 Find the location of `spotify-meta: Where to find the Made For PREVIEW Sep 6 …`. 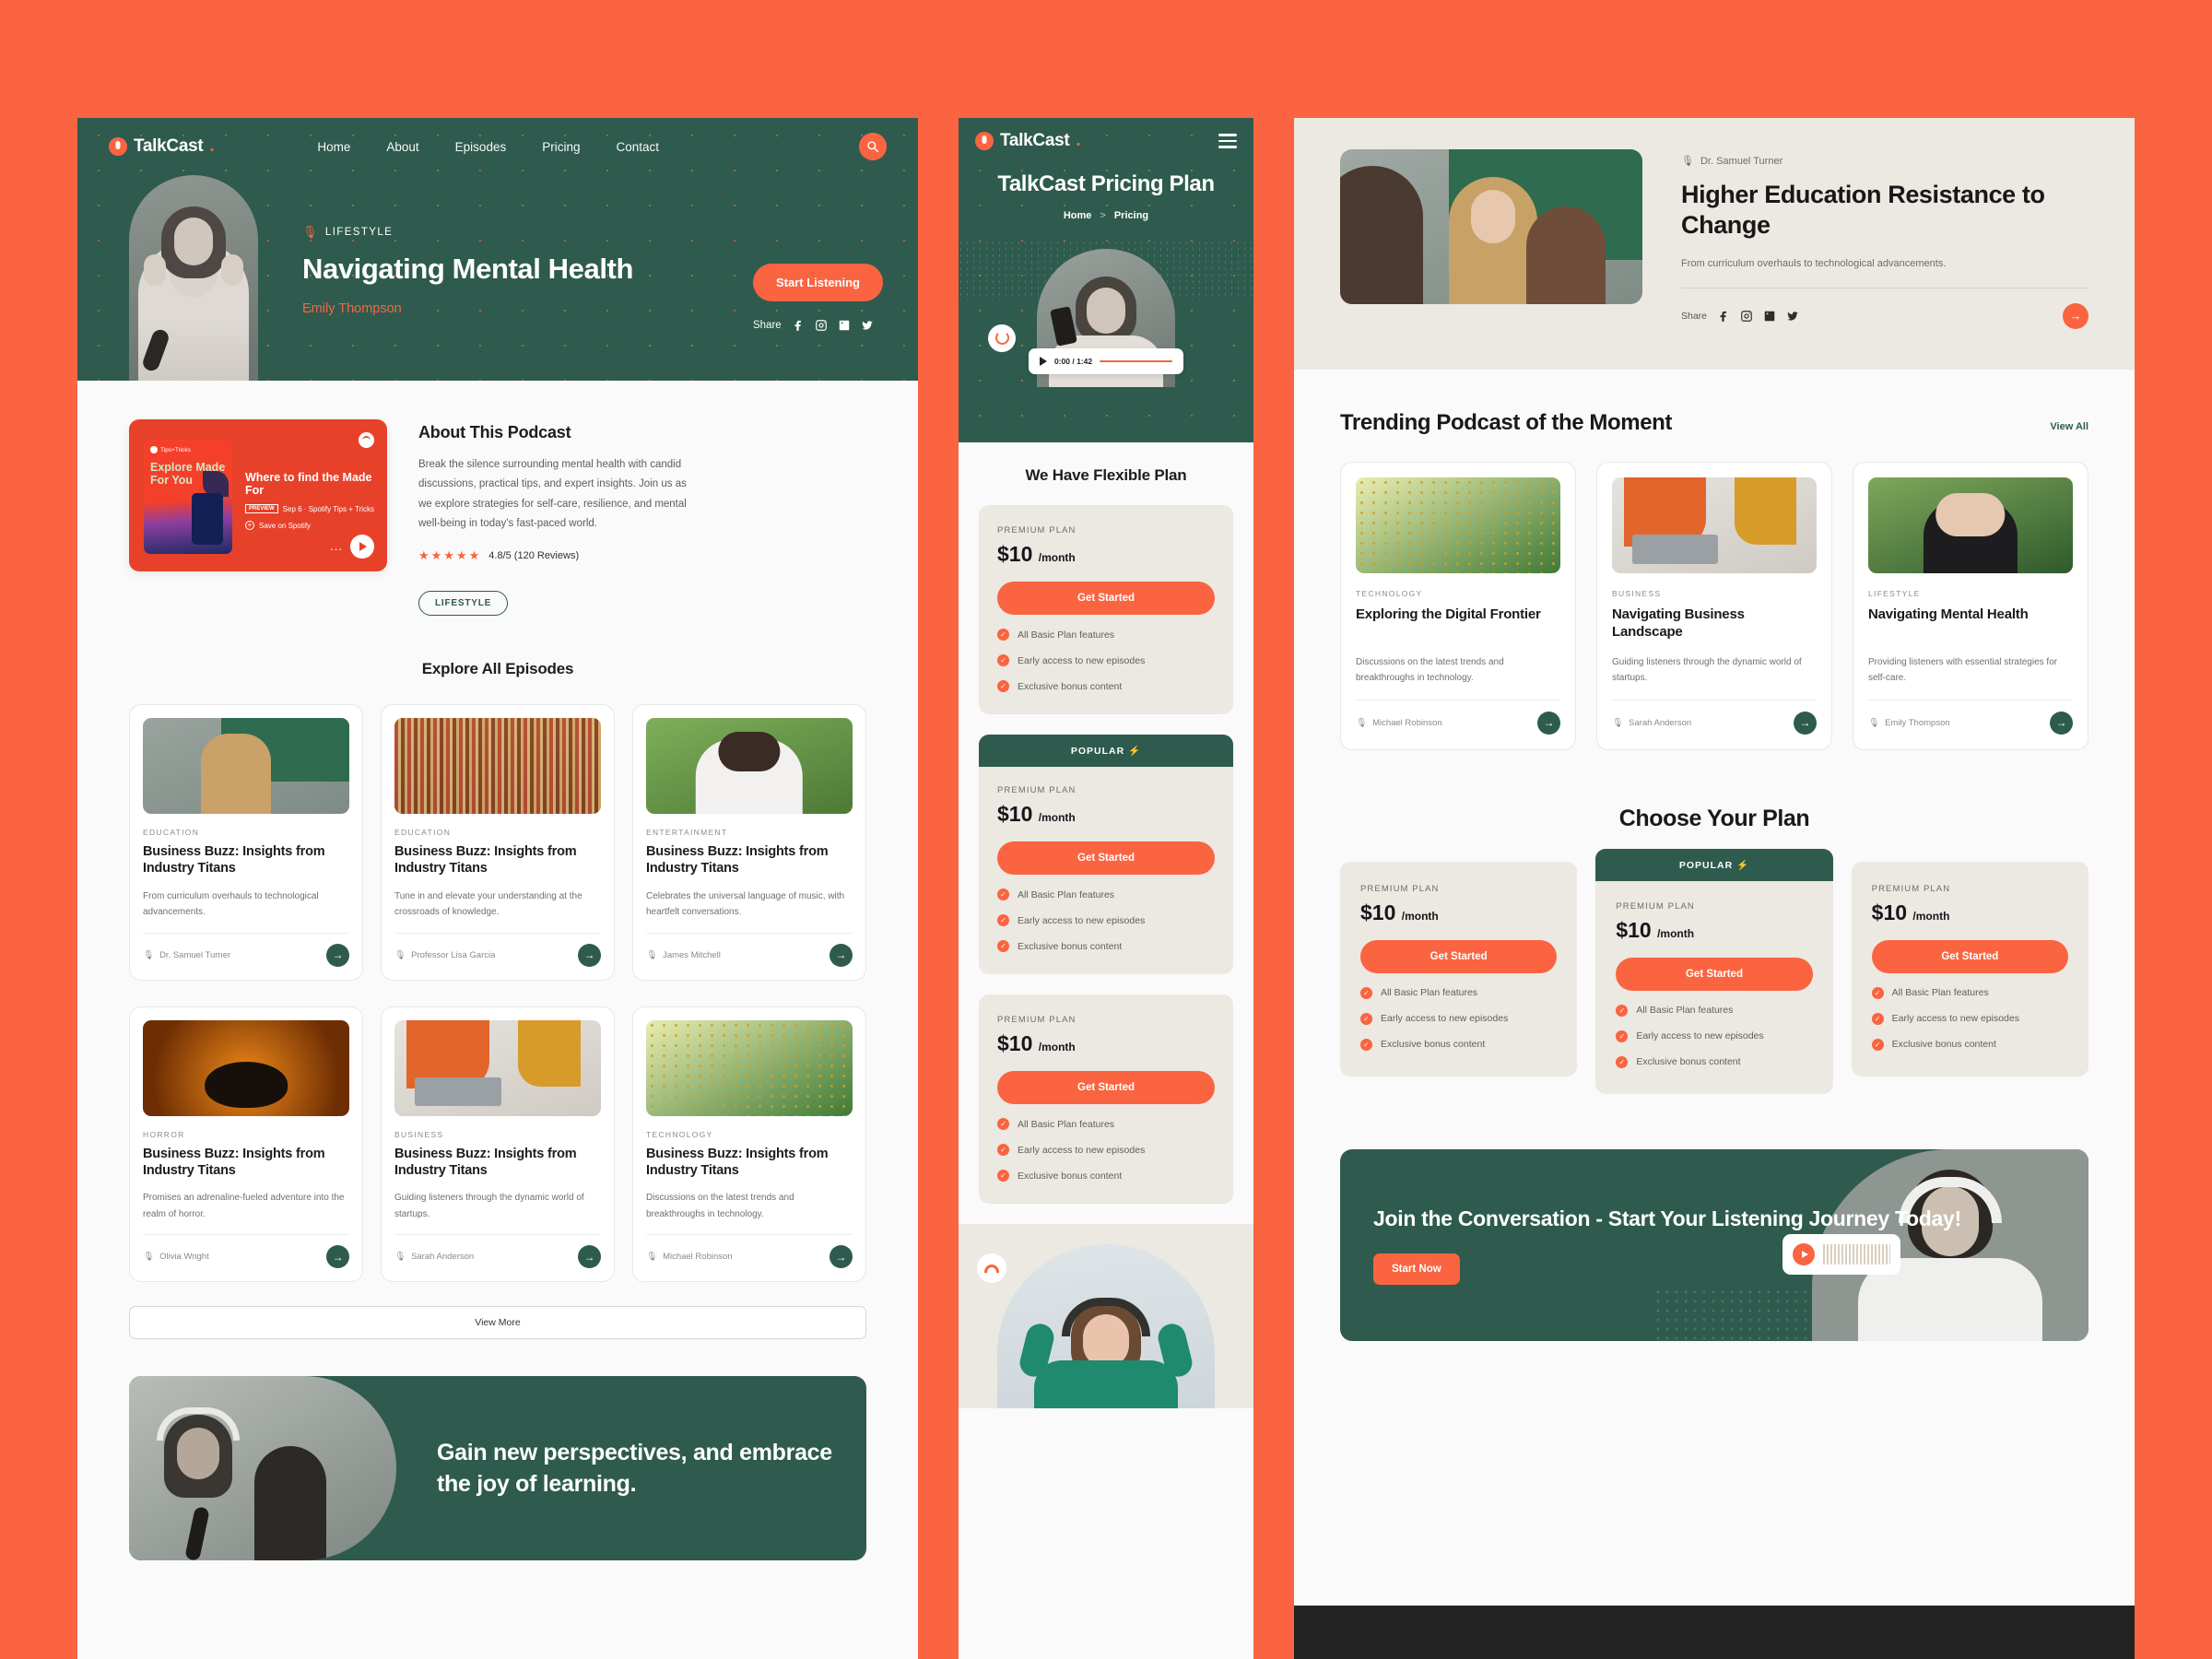

spotify-meta: Where to find the Made For PREVIEW Sep 6 … is located at coordinates (316, 500).